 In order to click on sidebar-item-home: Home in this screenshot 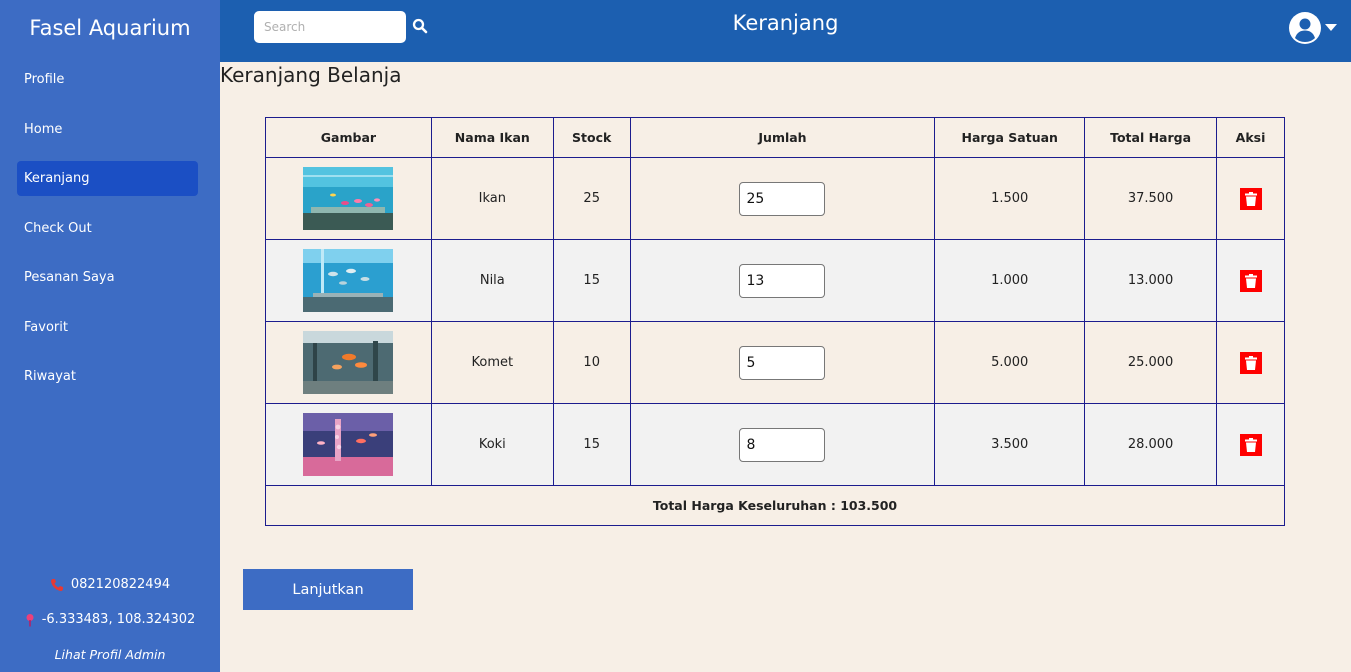, I will do `click(107, 129)`.